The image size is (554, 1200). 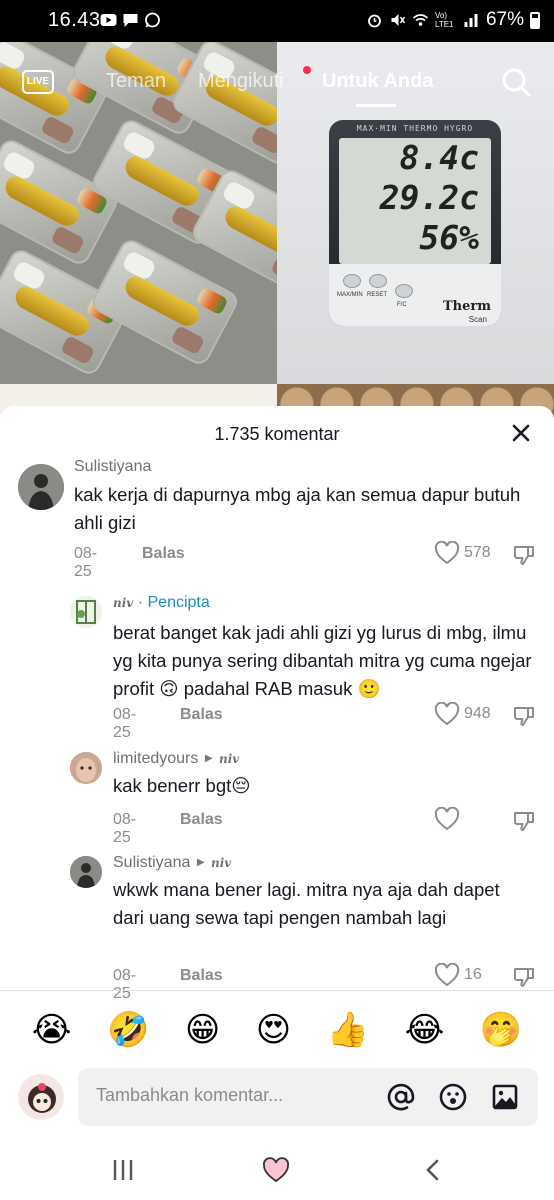 I want to click on thermometer-brand-sub: Scan, so click(x=477, y=319).